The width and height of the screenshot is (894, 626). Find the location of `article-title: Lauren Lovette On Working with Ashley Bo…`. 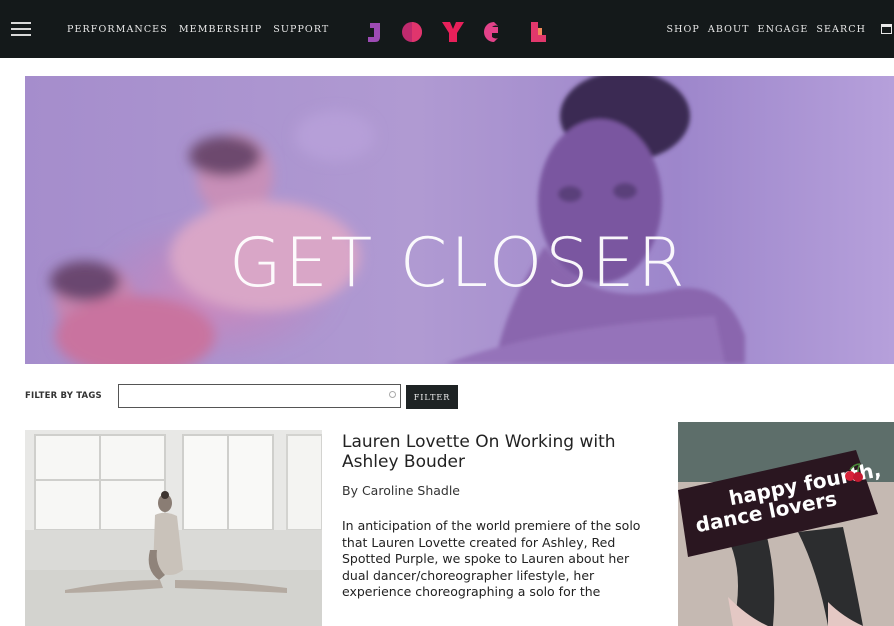

article-title: Lauren Lovette On Working with Ashley Bo… is located at coordinates (492, 452).